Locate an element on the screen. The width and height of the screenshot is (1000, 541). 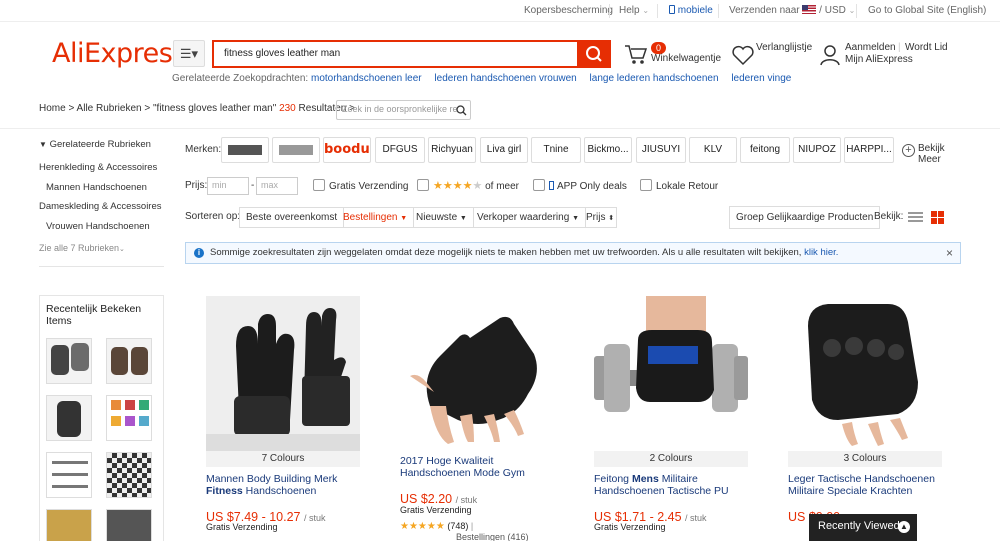
sidebar-item-women-clothing: Dameskleding & Accessoires is located at coordinates (100, 206).